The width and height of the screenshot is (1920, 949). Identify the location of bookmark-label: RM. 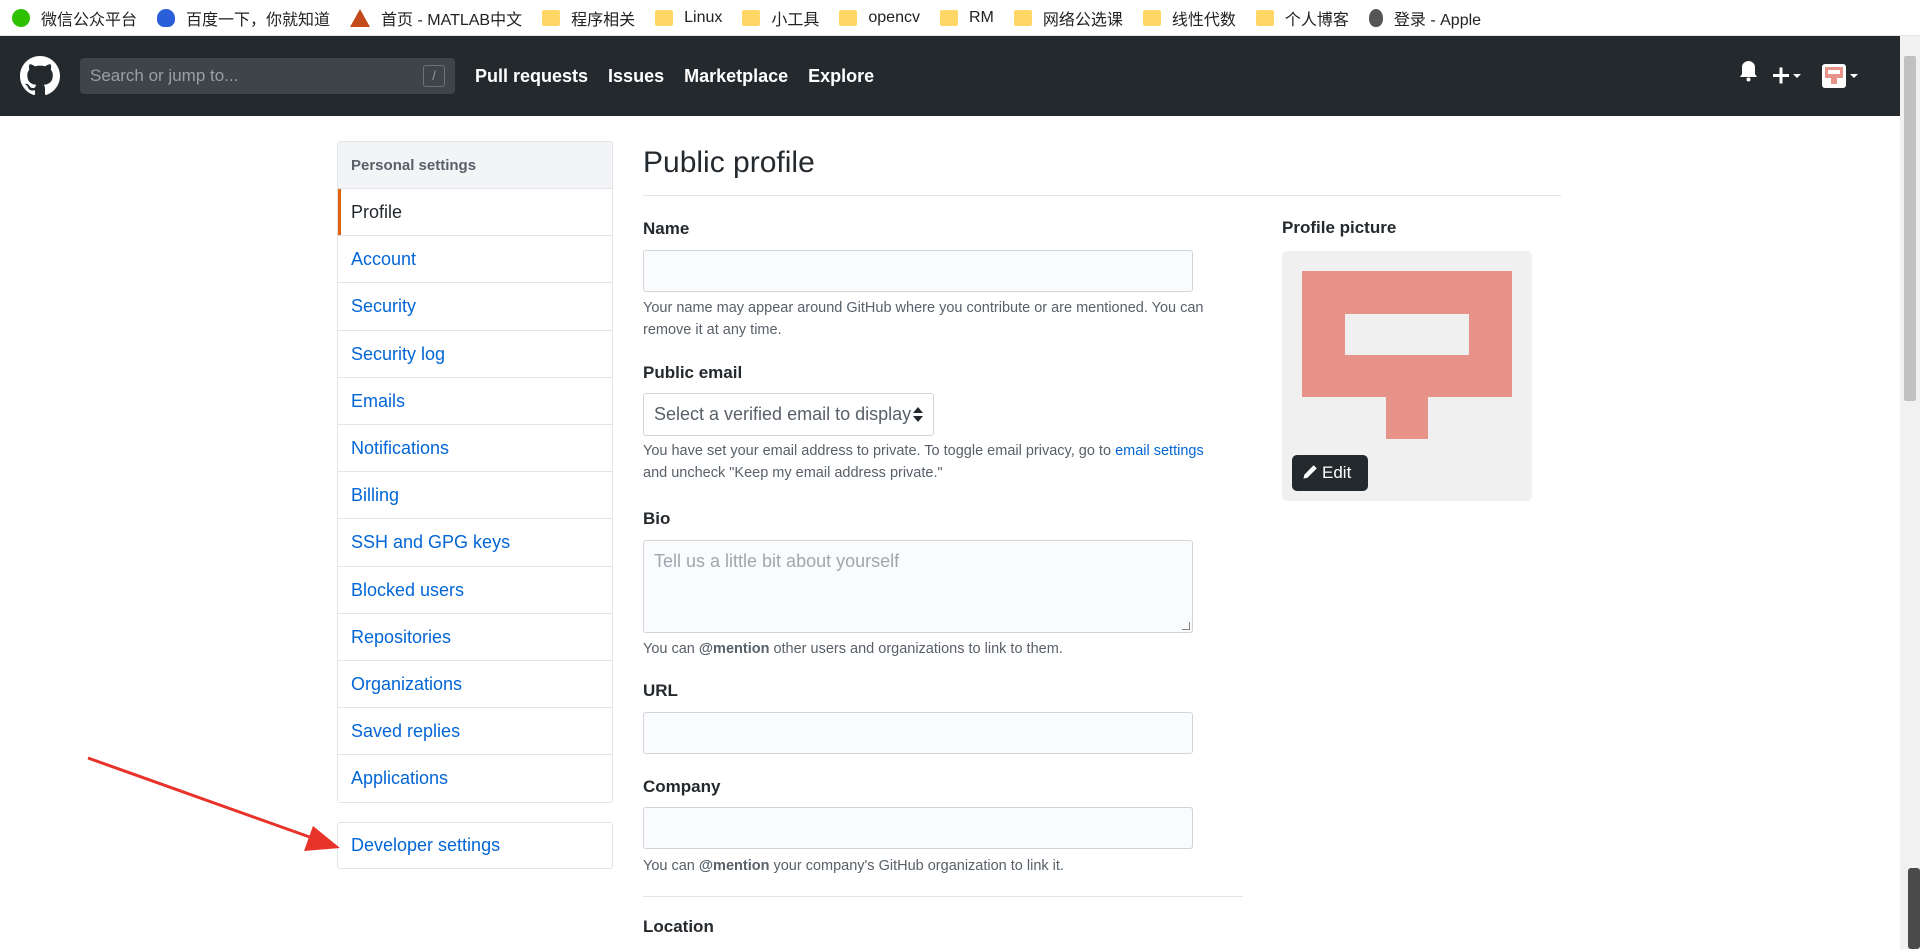
(981, 17).